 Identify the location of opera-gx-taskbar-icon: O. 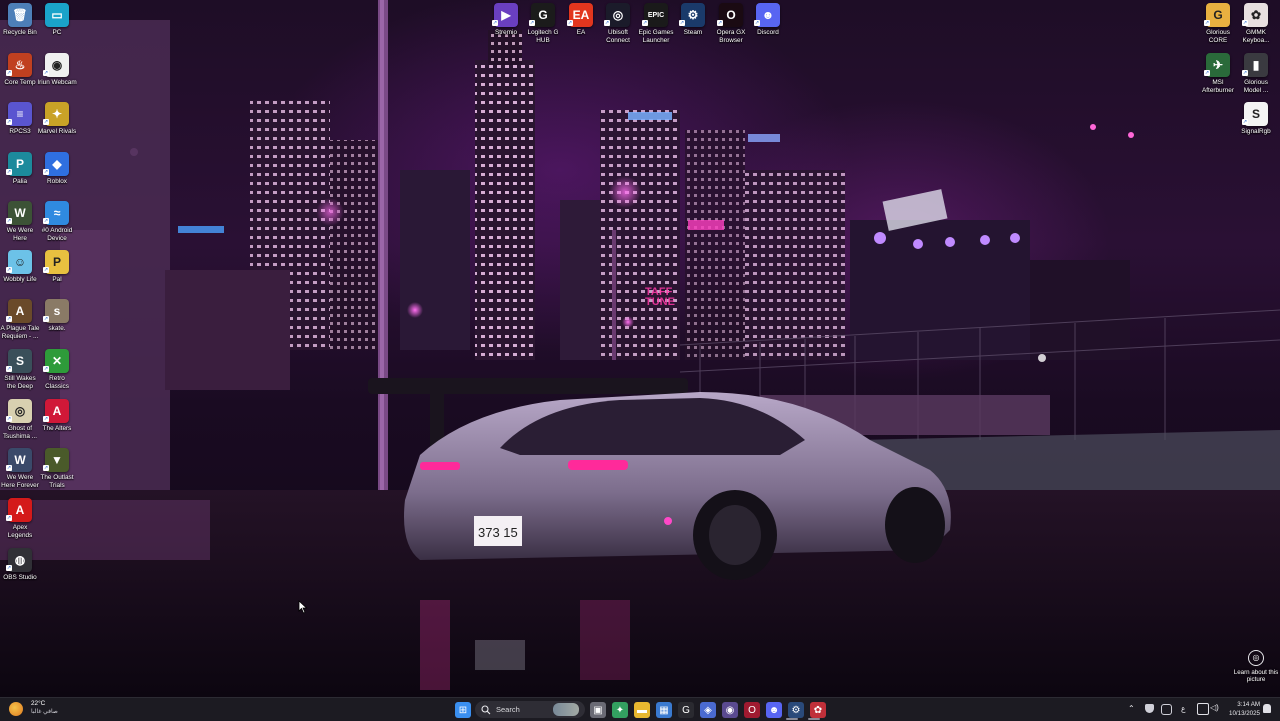
(752, 710).